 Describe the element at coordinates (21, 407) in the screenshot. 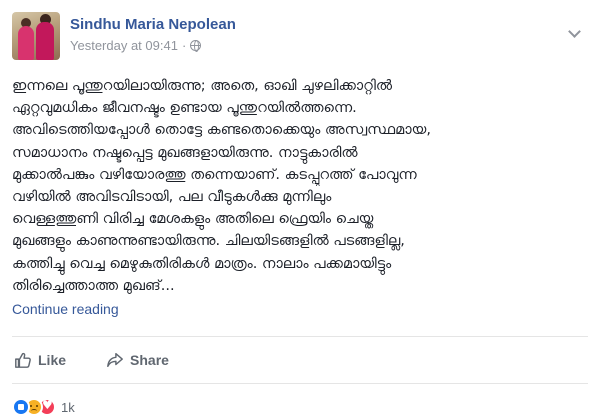

I see `like-reaction-icon` at that location.